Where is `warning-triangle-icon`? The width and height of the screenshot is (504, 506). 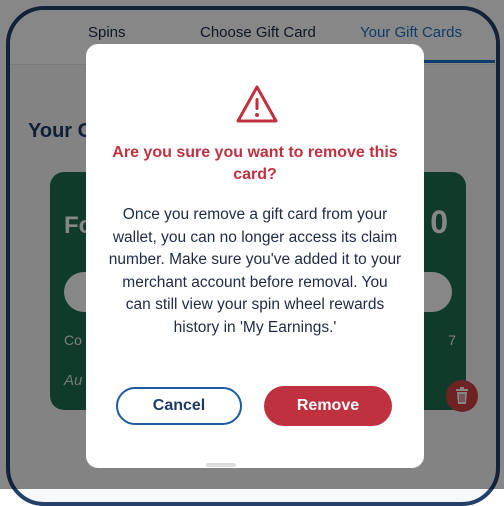 warning-triangle-icon is located at coordinates (257, 104).